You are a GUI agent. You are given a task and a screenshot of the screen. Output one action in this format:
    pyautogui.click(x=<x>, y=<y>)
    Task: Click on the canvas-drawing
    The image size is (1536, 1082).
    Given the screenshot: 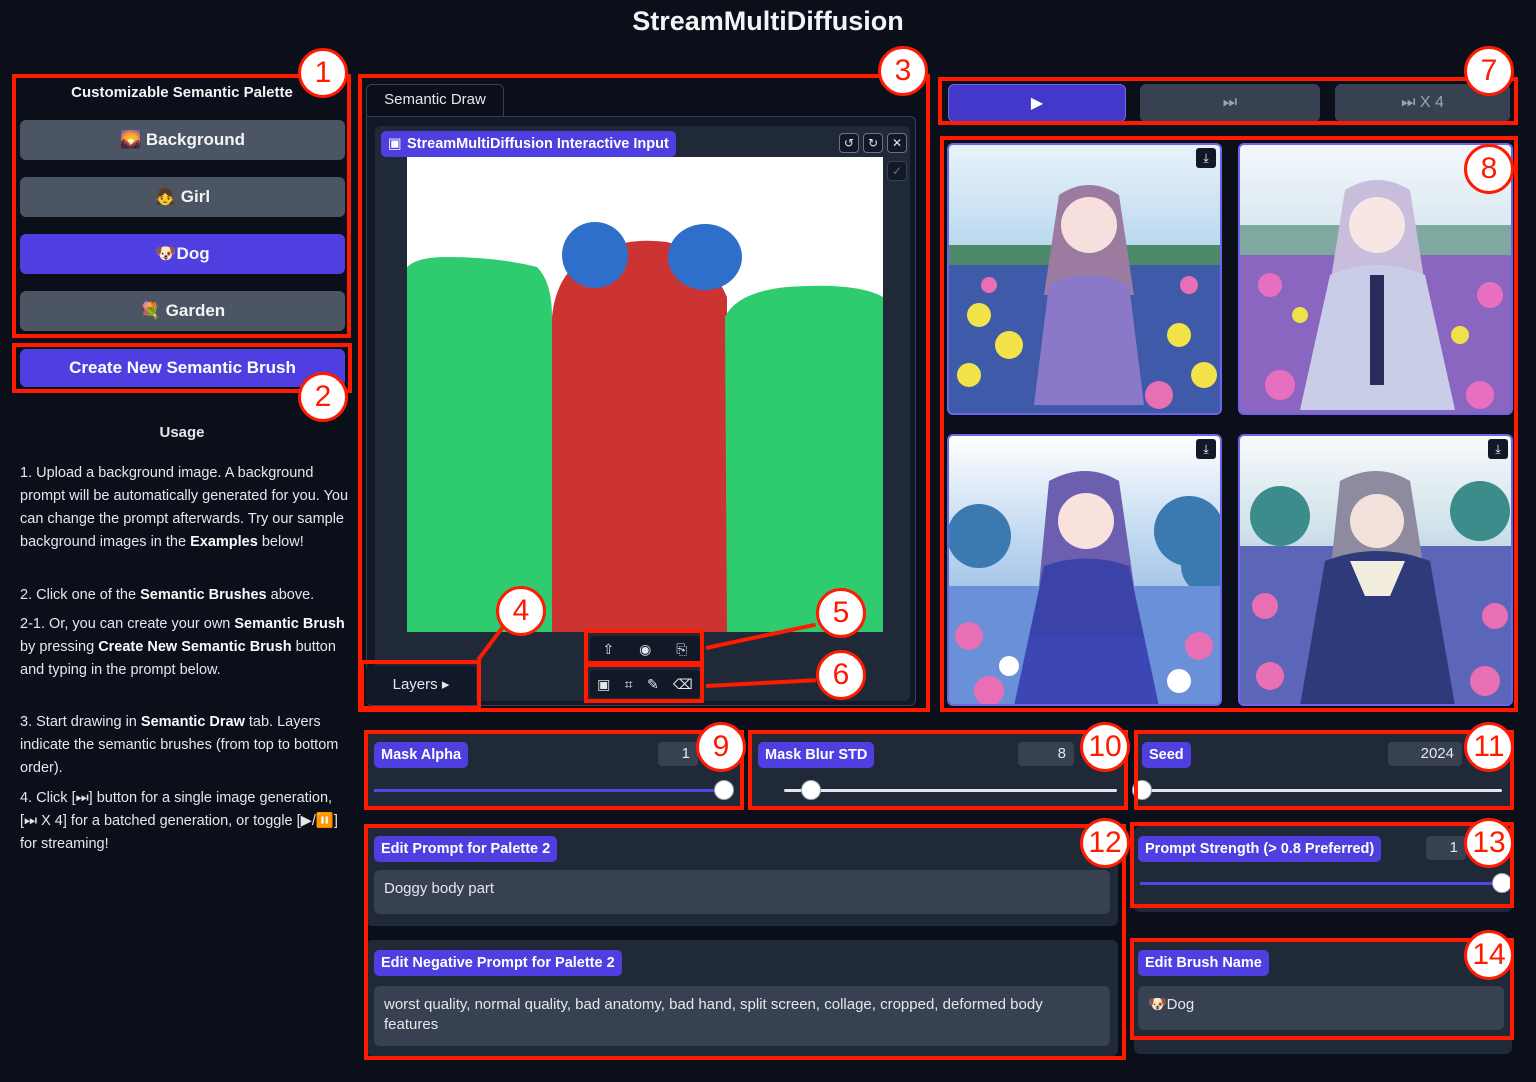 What is the action you would take?
    pyautogui.click(x=645, y=427)
    